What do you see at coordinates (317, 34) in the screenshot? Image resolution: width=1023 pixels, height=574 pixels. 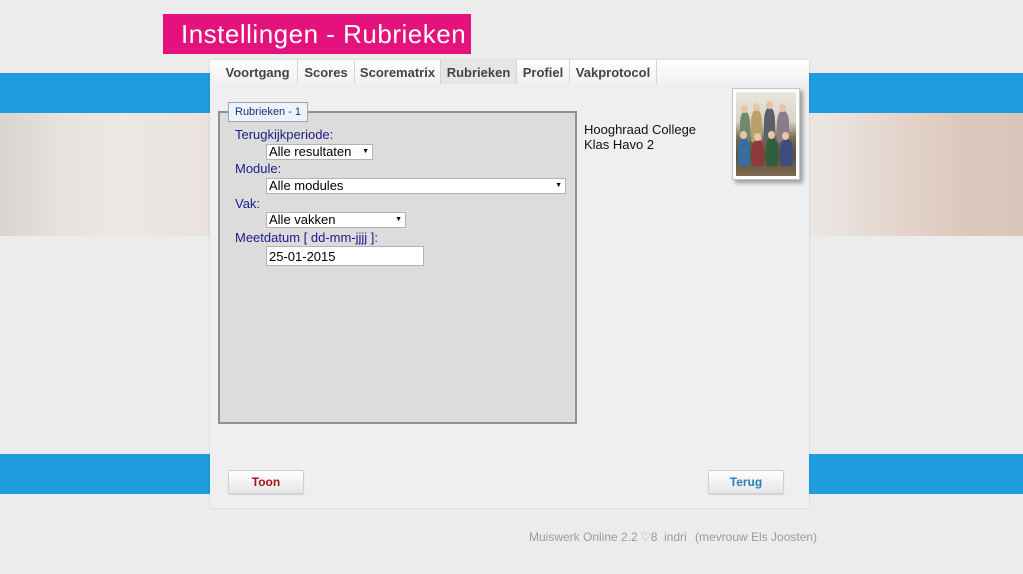 I see `page-title: Instellingen - Rubrieken` at bounding box center [317, 34].